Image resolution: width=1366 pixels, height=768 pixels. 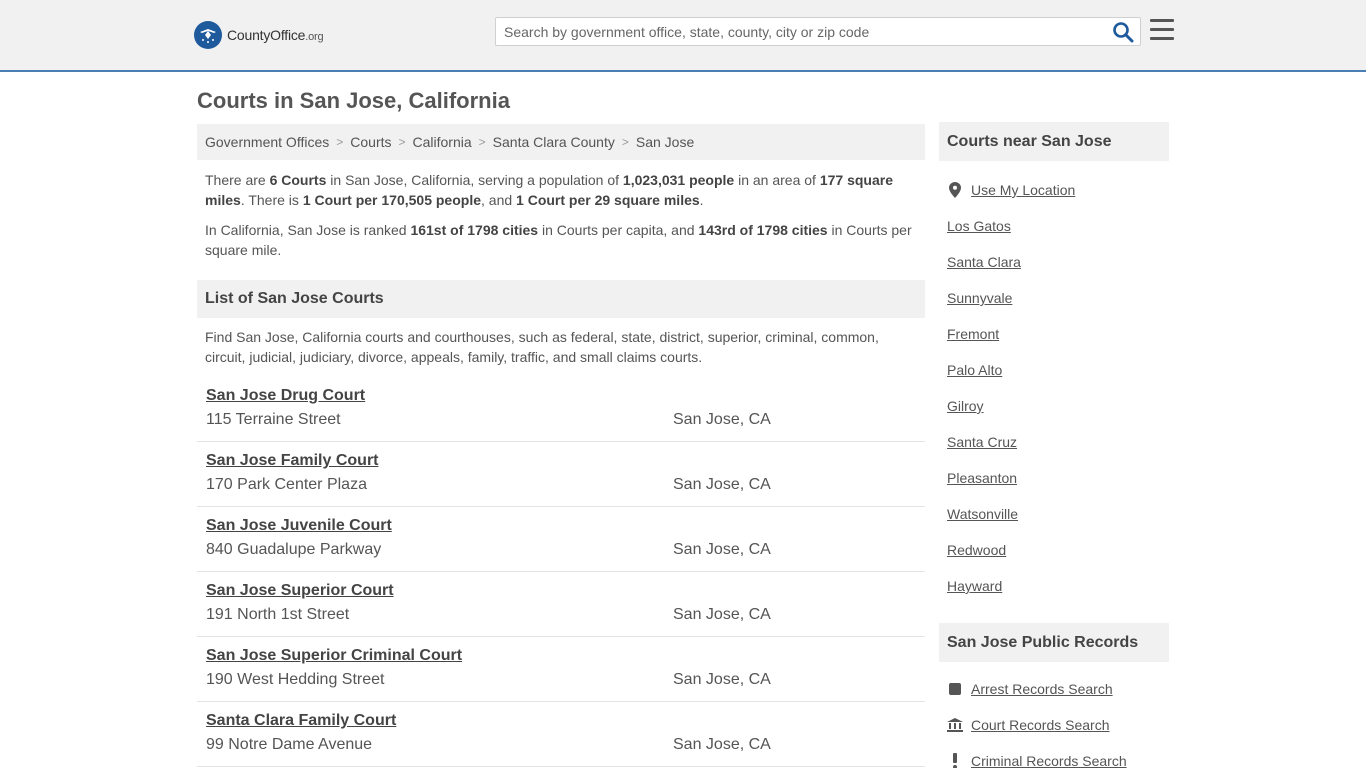 I want to click on nearby-city-item: Santa Clara, so click(x=1058, y=262).